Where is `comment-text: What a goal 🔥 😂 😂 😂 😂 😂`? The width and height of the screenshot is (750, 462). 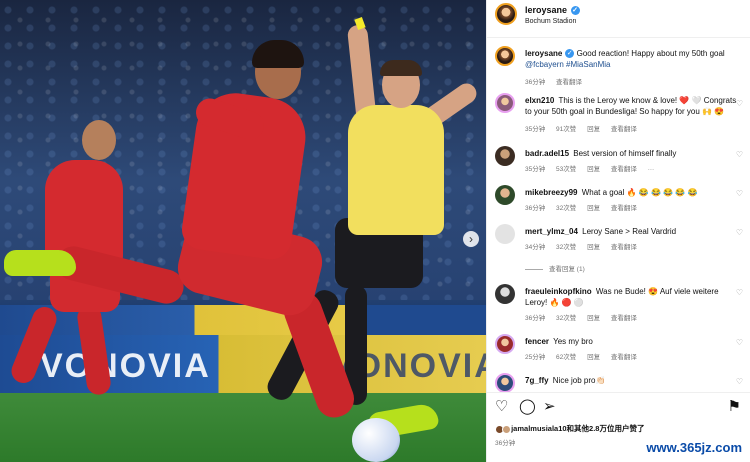 comment-text: What a goal 🔥 😂 😂 😂 😂 😂 is located at coordinates (639, 192).